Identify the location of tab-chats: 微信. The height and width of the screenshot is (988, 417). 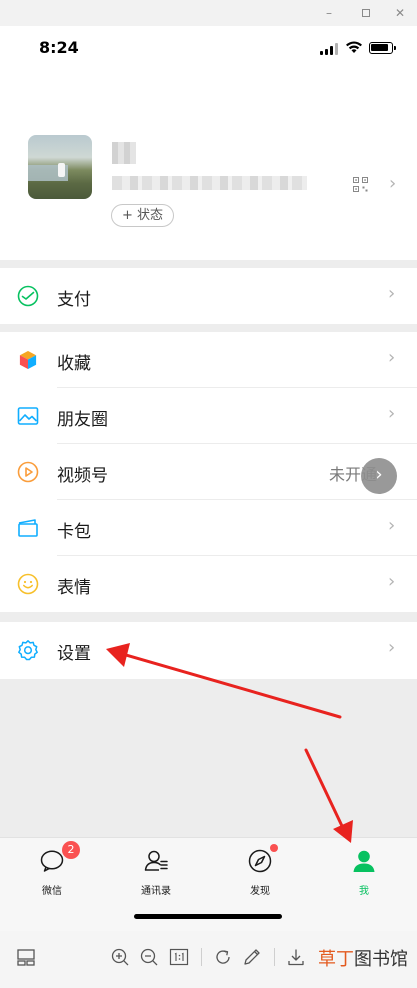
(52, 872).